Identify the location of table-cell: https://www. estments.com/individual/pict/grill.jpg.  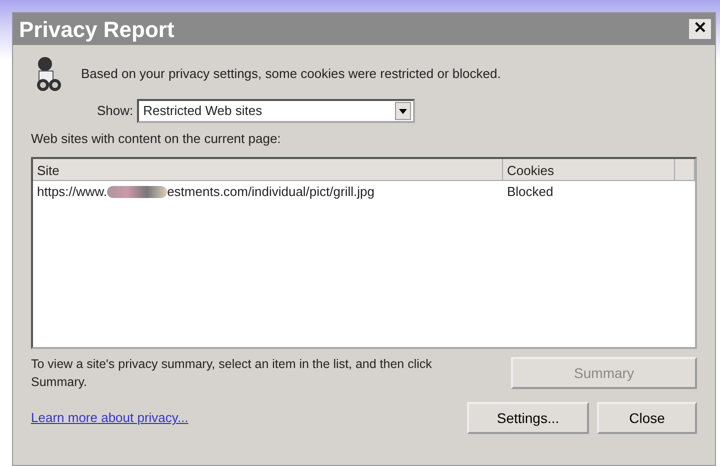
(268, 192).